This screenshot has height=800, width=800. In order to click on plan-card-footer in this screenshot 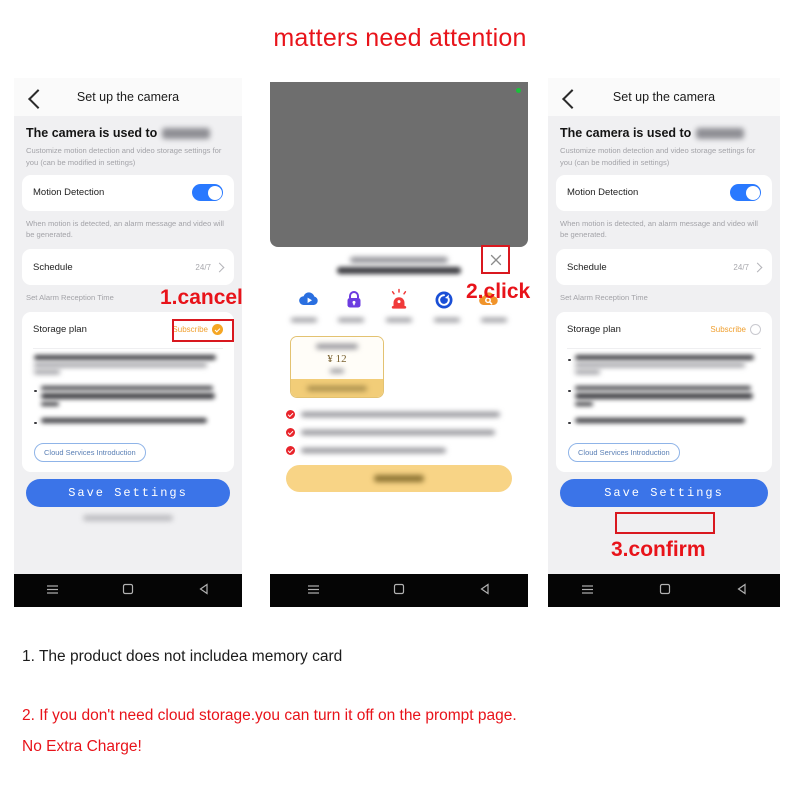, I will do `click(337, 388)`.